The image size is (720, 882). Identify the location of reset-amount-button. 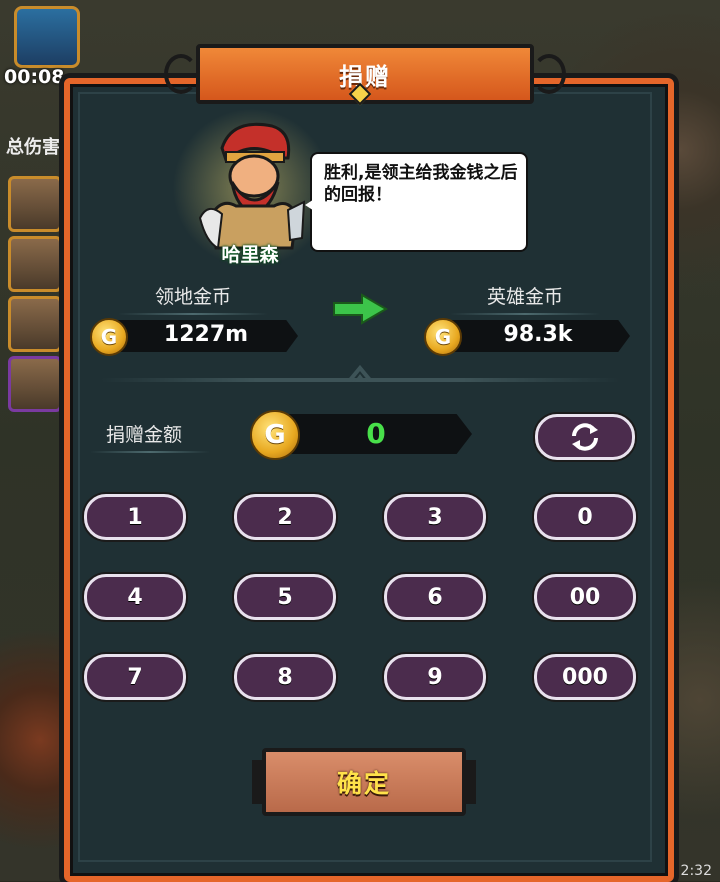
(585, 437).